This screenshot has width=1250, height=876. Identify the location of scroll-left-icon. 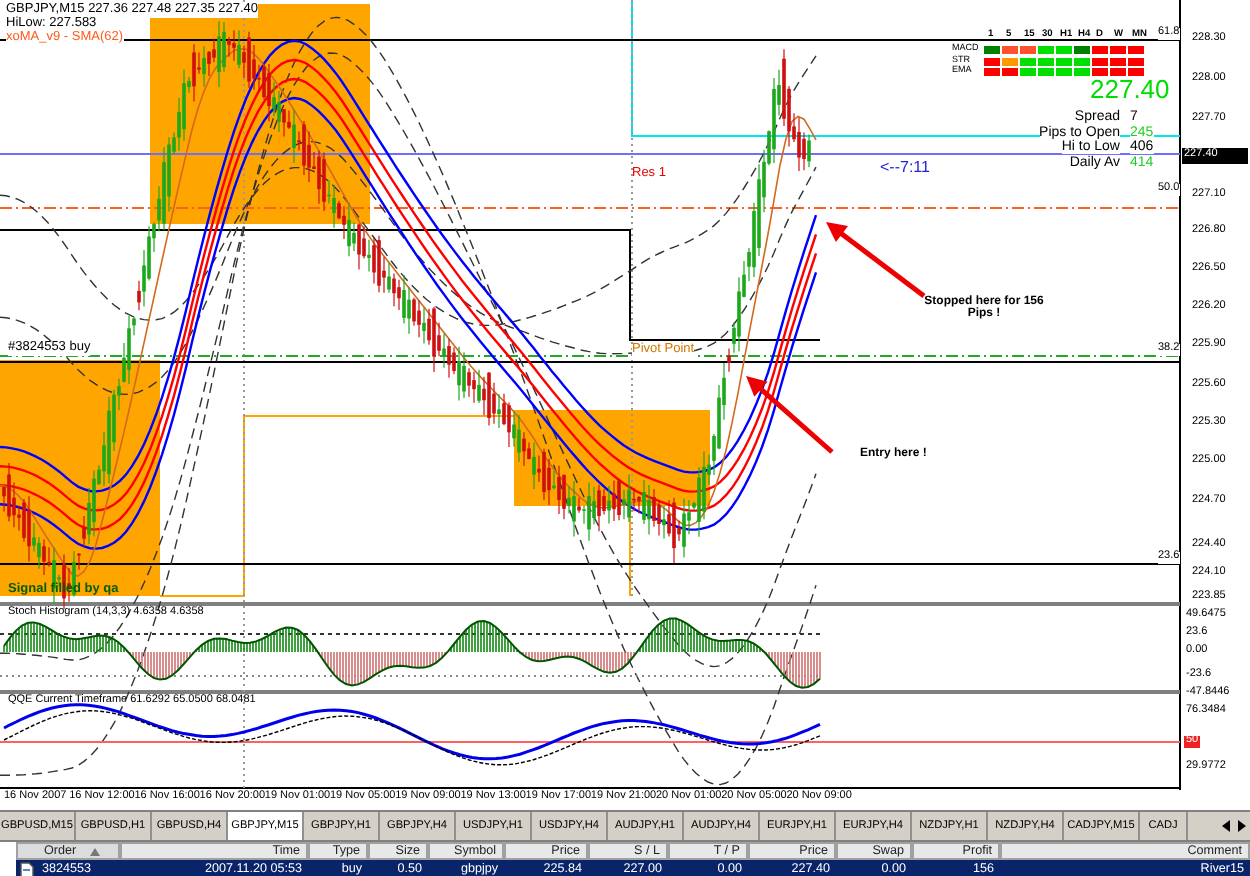
(1226, 826).